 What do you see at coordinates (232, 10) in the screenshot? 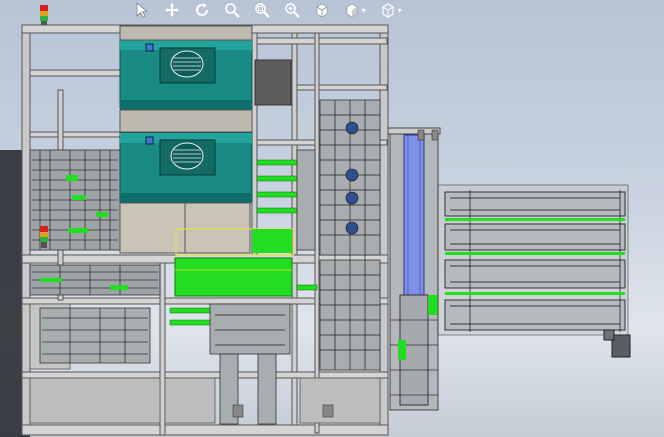
I see `zoom-to-fit-icon` at bounding box center [232, 10].